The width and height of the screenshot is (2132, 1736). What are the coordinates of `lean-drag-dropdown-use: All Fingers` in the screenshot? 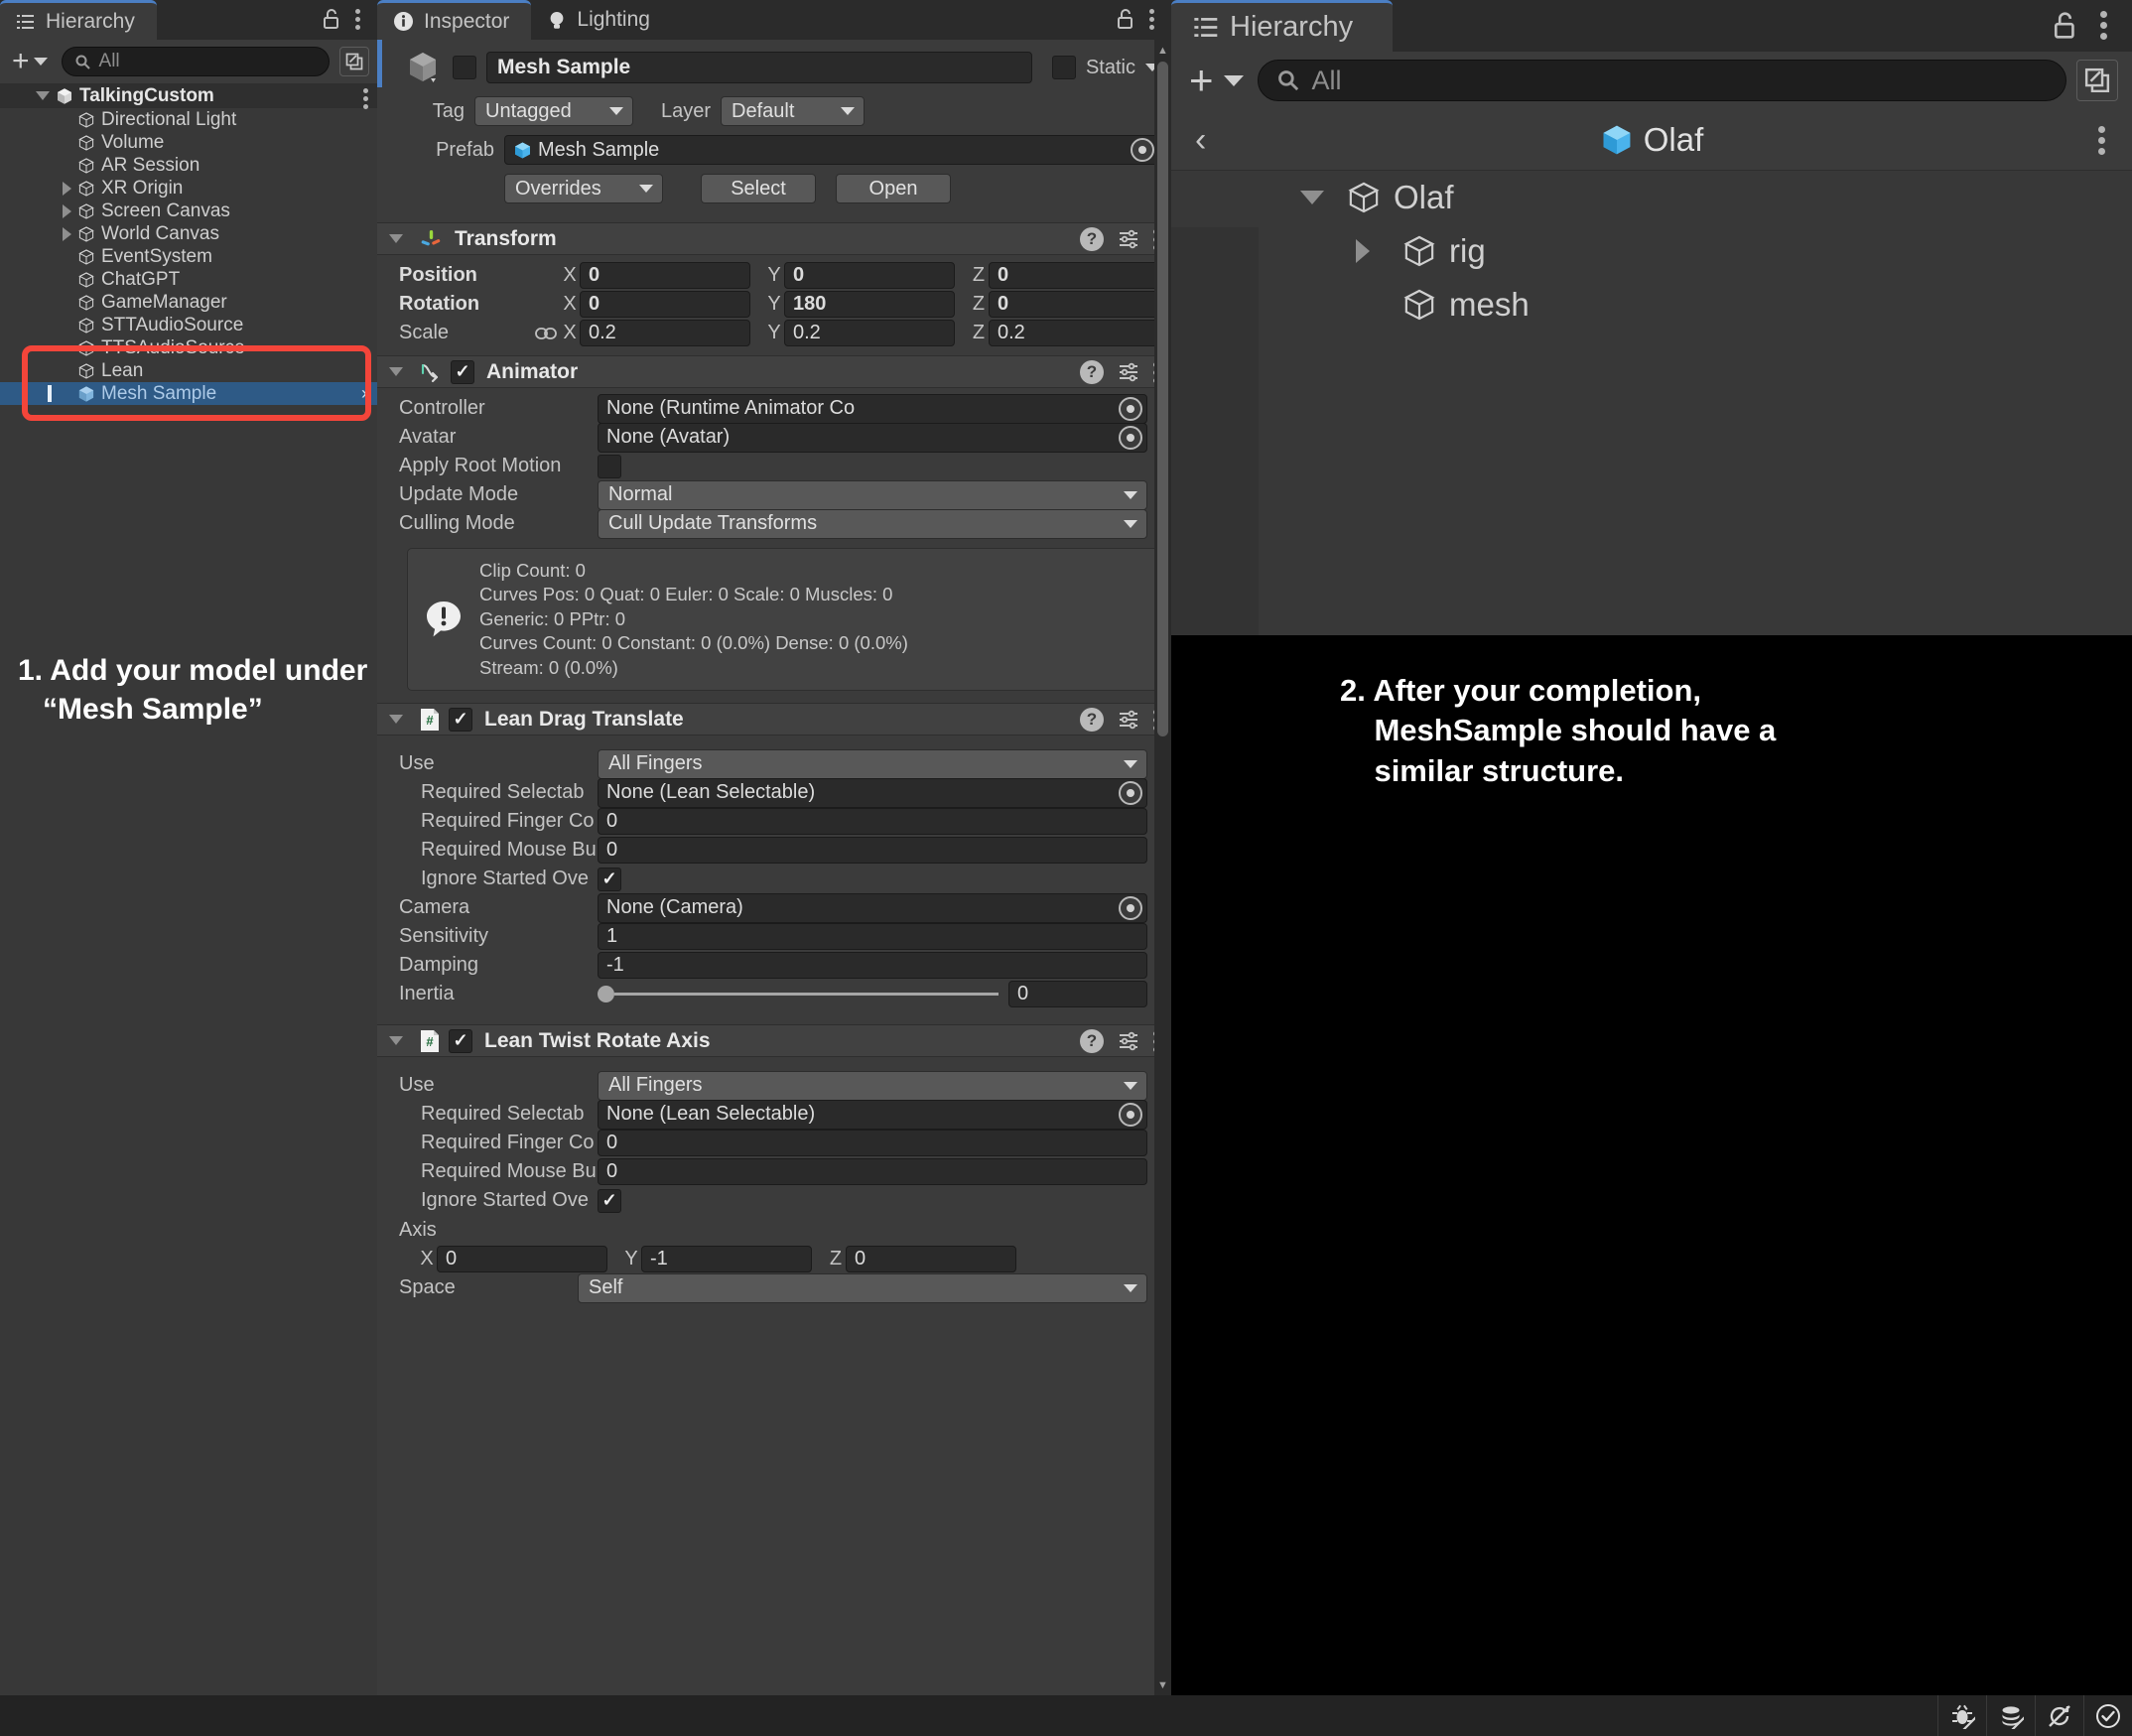 It's located at (872, 763).